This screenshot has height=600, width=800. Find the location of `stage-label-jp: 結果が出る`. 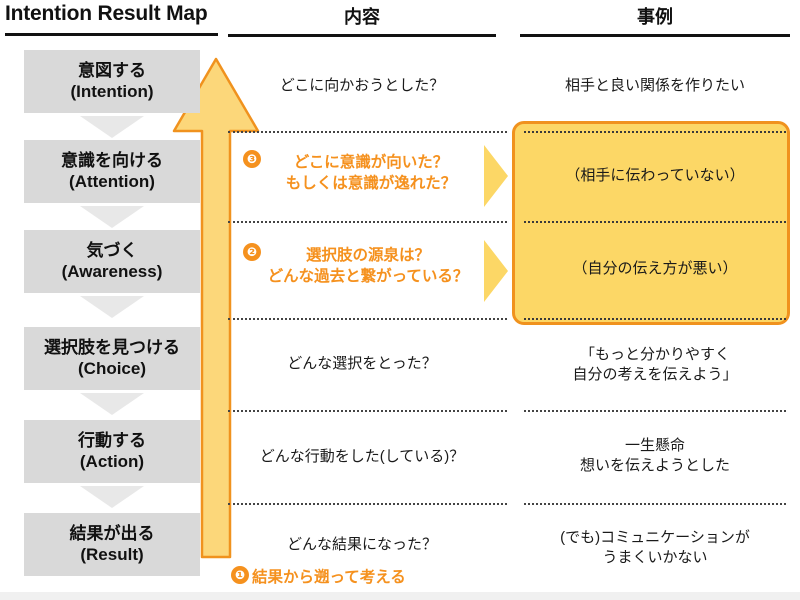

stage-label-jp: 結果が出る is located at coordinates (112, 534).